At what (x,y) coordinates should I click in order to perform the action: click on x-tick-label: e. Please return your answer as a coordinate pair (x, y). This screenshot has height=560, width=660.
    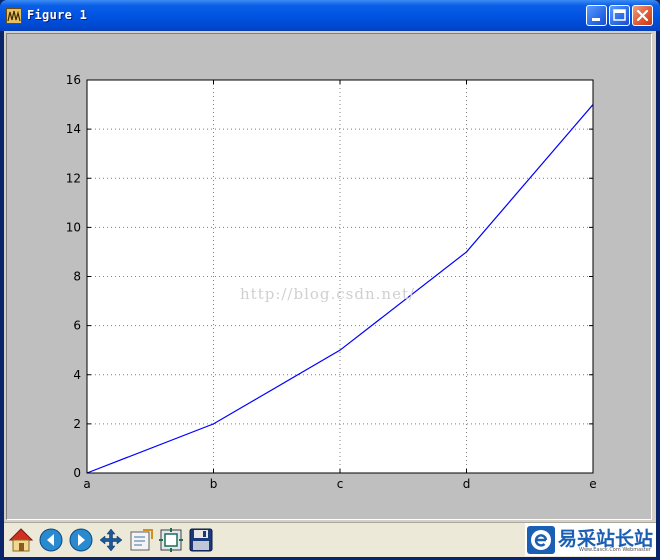
    Looking at the image, I should click on (592, 484).